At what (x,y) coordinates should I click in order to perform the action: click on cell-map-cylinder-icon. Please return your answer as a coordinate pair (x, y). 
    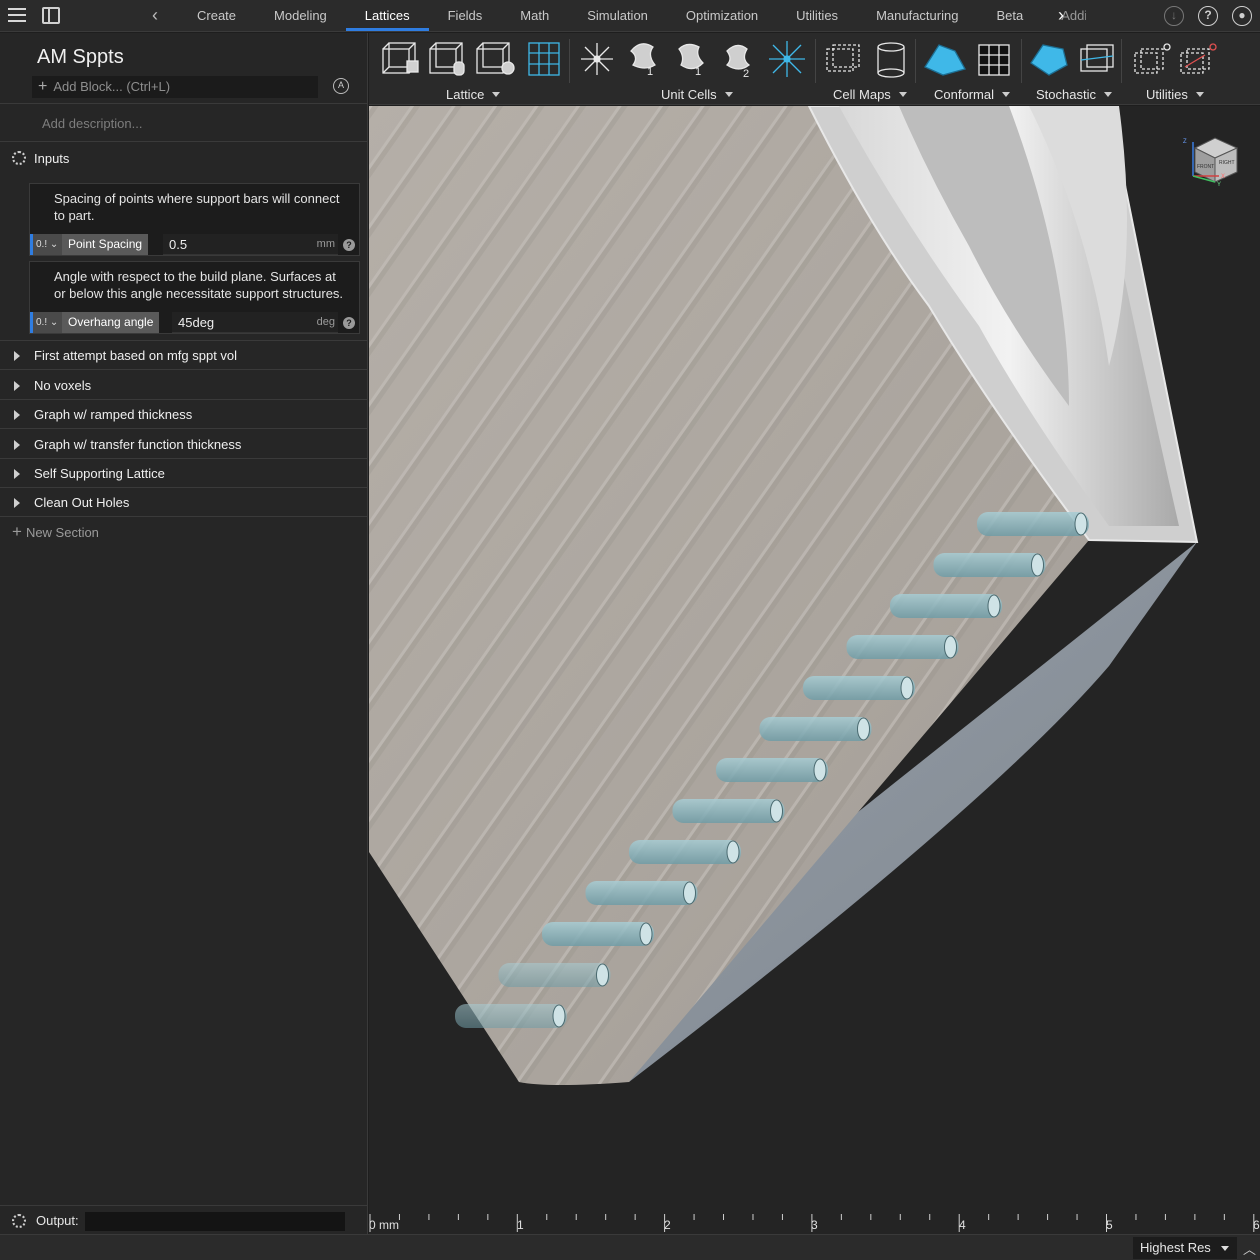
    Looking at the image, I should click on (891, 60).